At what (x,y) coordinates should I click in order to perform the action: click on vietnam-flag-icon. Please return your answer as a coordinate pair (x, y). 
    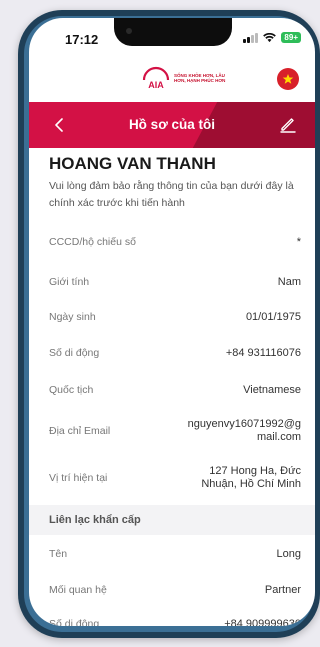
    Looking at the image, I should click on (288, 79).